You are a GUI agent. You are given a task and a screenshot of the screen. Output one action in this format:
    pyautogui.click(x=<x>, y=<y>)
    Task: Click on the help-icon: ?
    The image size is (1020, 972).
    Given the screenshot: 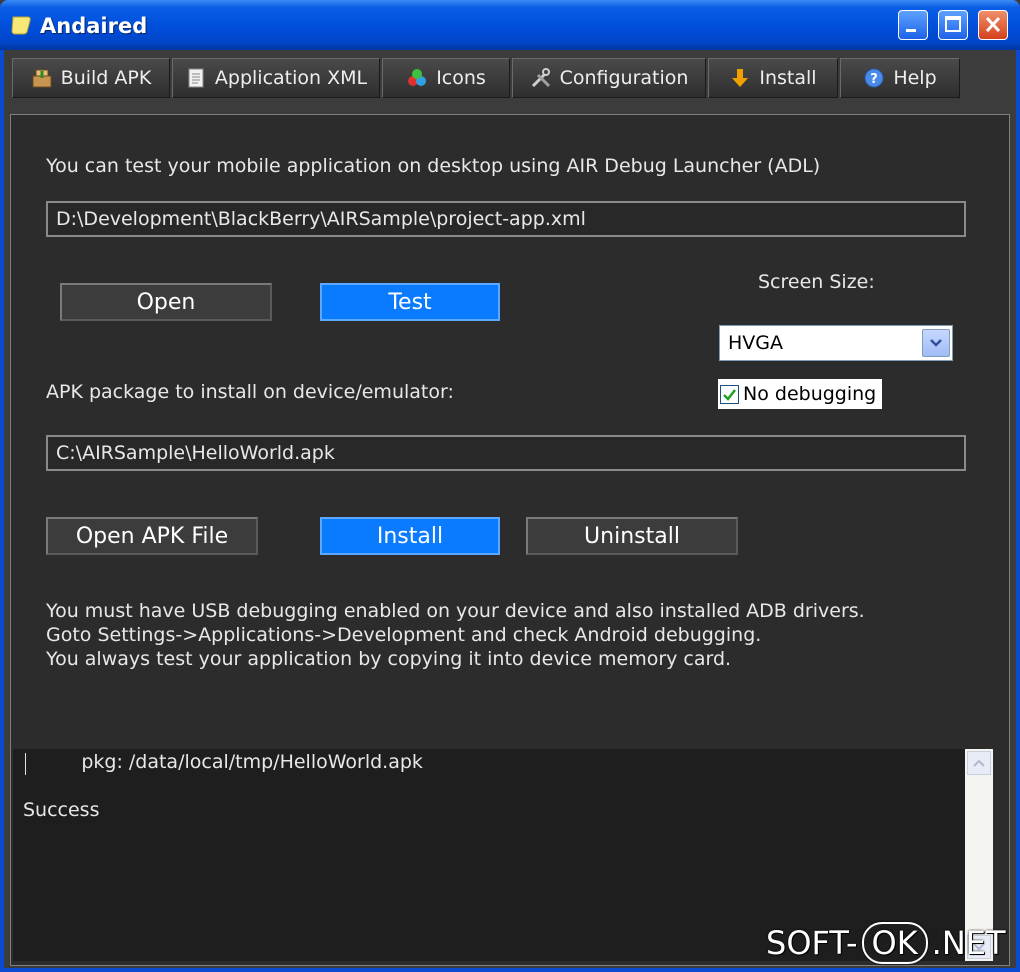 What is the action you would take?
    pyautogui.click(x=874, y=78)
    